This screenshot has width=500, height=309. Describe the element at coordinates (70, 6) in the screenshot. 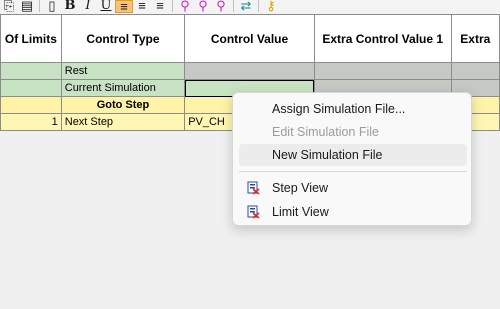

I see `bold-button: B` at that location.